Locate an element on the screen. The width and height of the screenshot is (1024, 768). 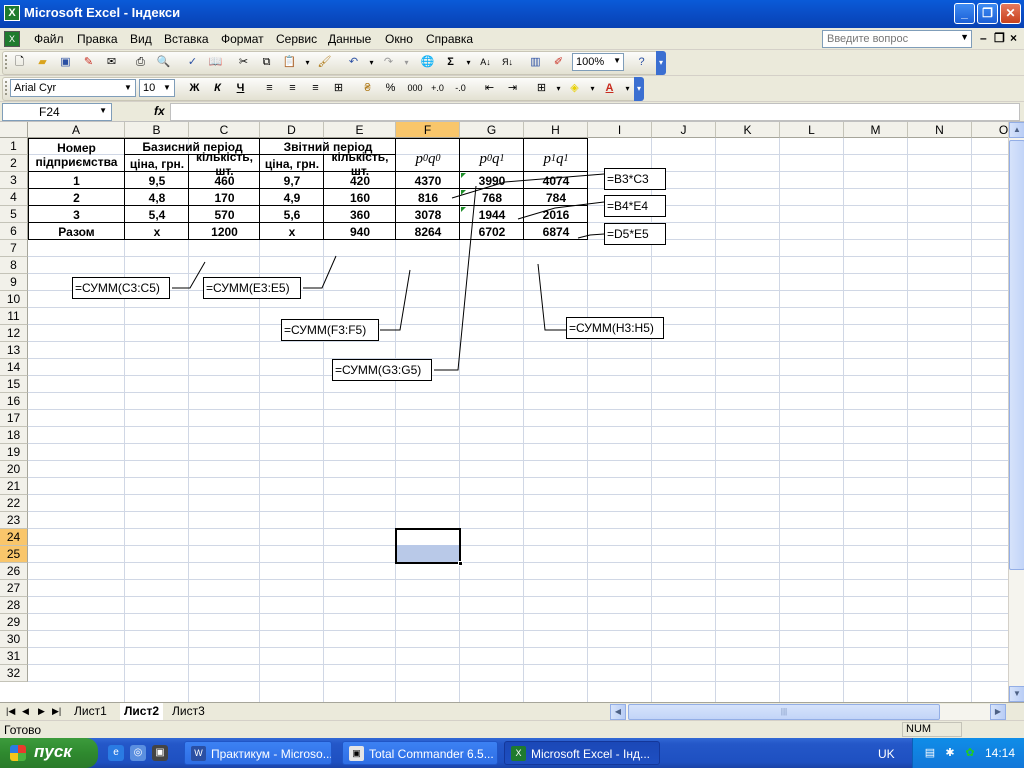
hyperlink-icon: 🌐 is located at coordinates (427, 62).